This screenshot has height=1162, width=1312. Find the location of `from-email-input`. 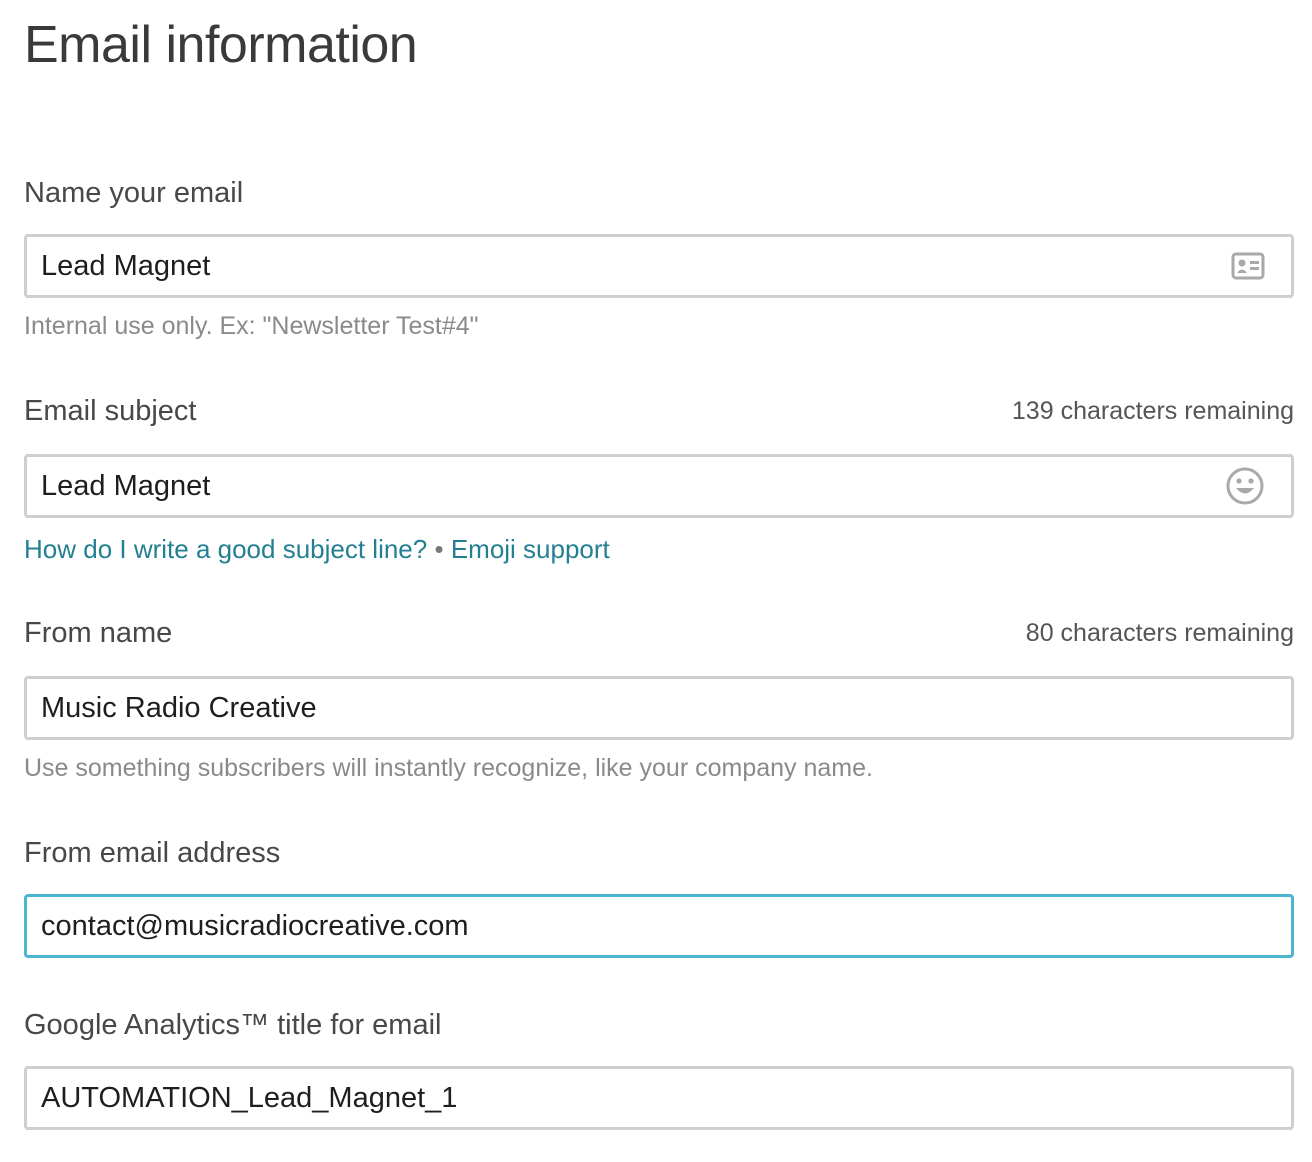

from-email-input is located at coordinates (659, 926).